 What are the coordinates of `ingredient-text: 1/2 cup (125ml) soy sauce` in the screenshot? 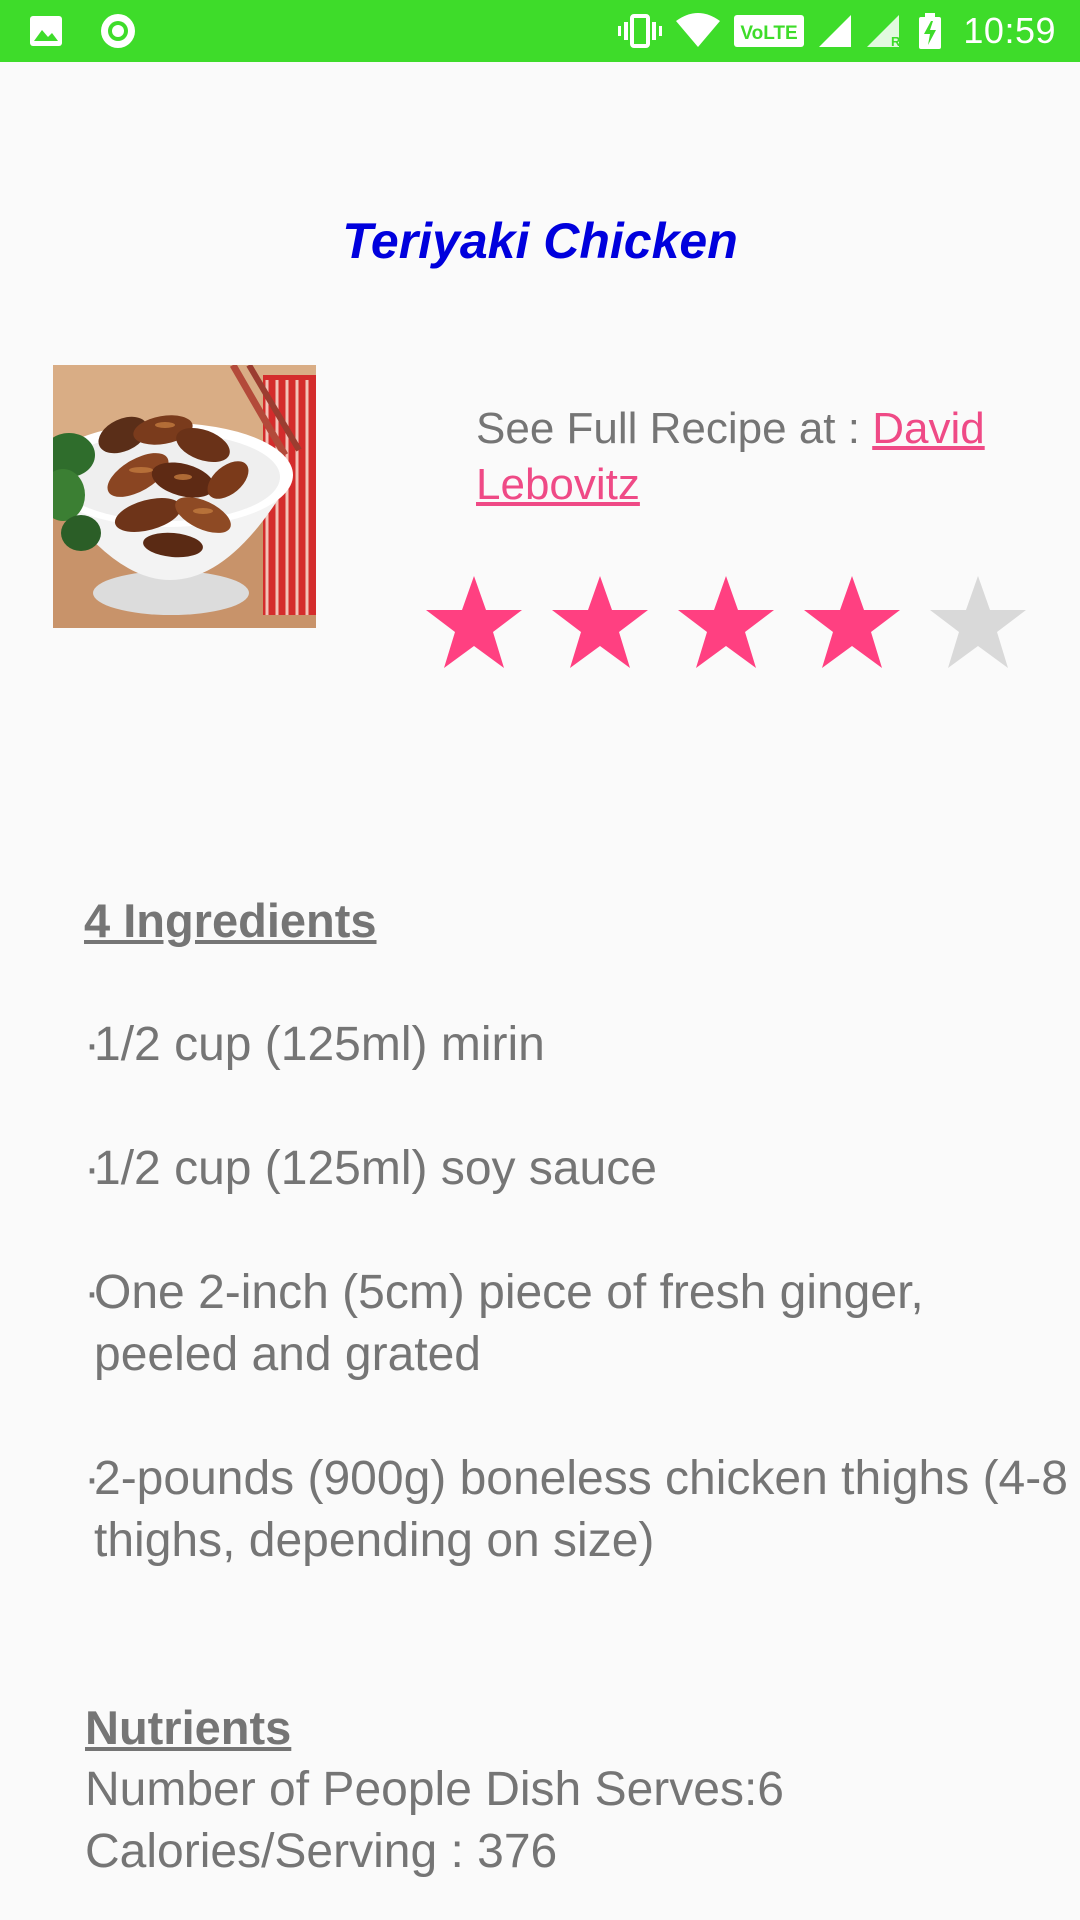 It's located at (375, 1168).